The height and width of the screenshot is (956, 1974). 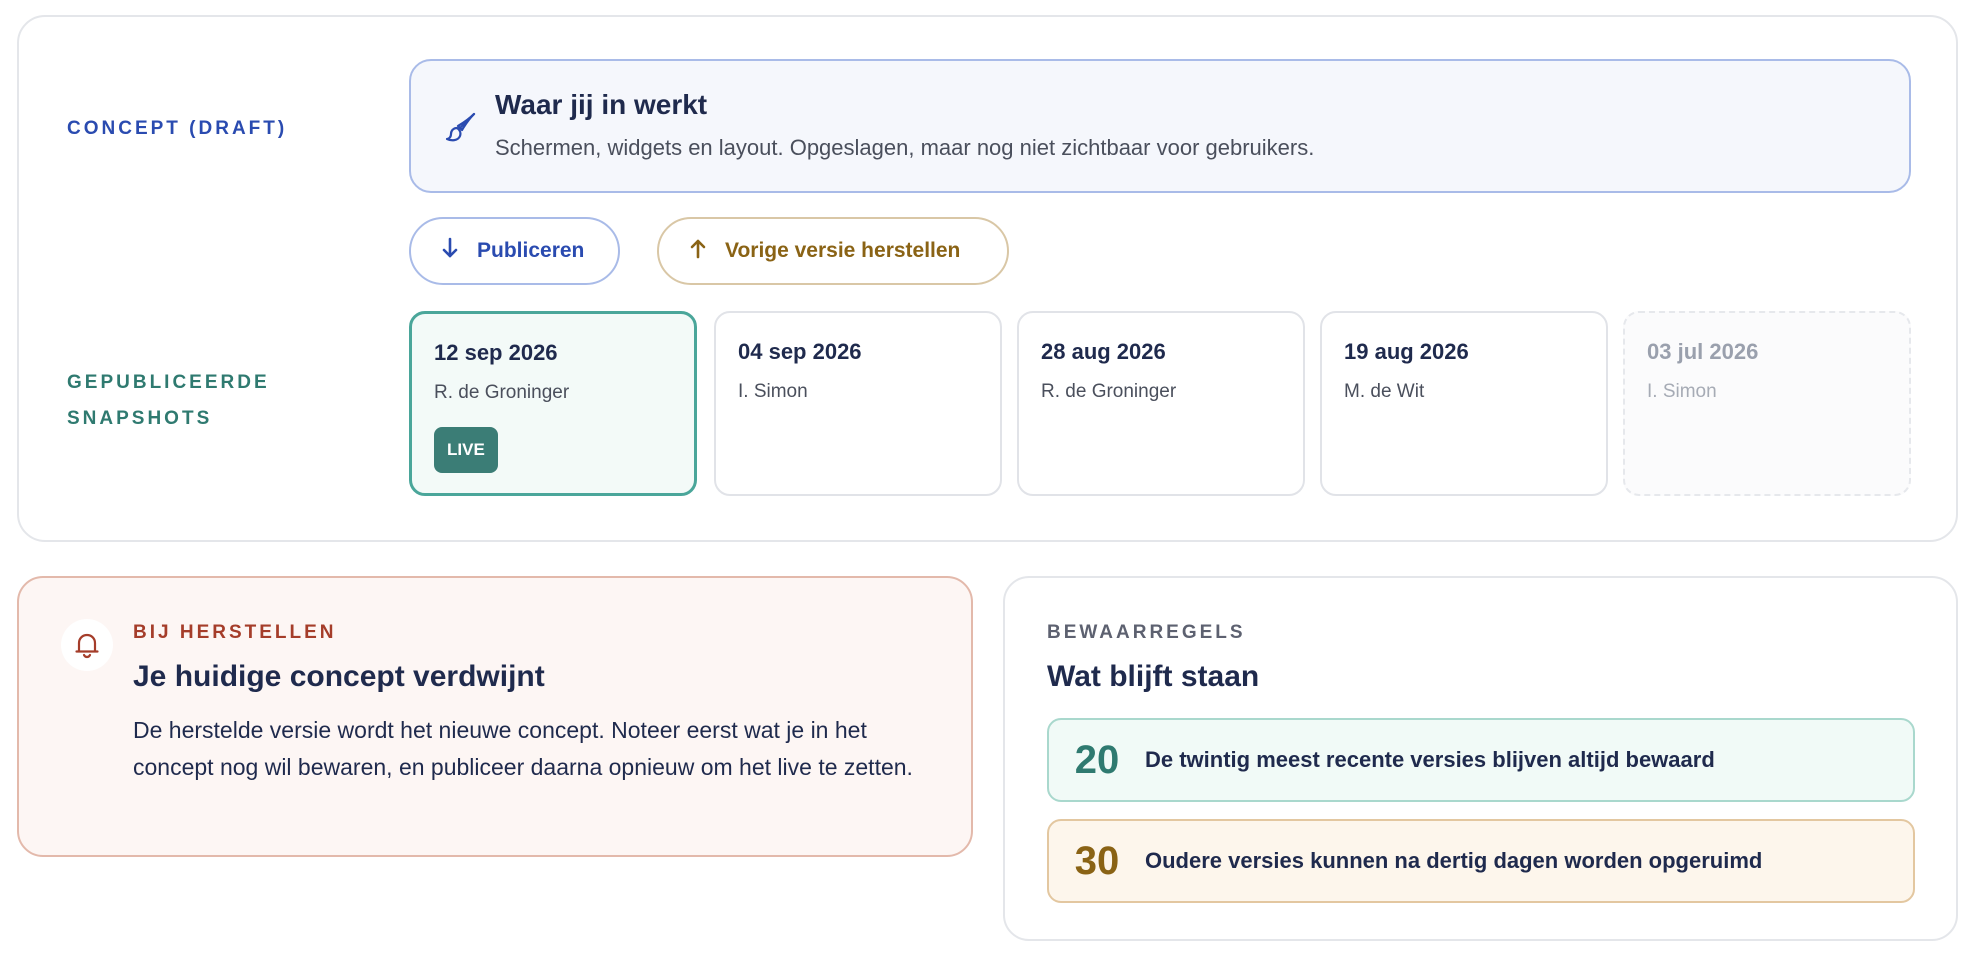 I want to click on concept-title: Waar jij in werkt, so click(x=601, y=104).